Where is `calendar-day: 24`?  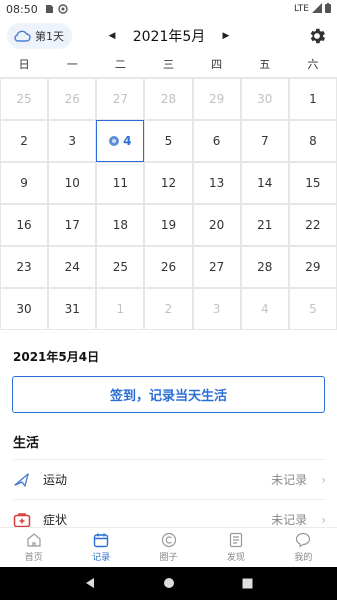
calendar-day: 24 is located at coordinates (72, 267).